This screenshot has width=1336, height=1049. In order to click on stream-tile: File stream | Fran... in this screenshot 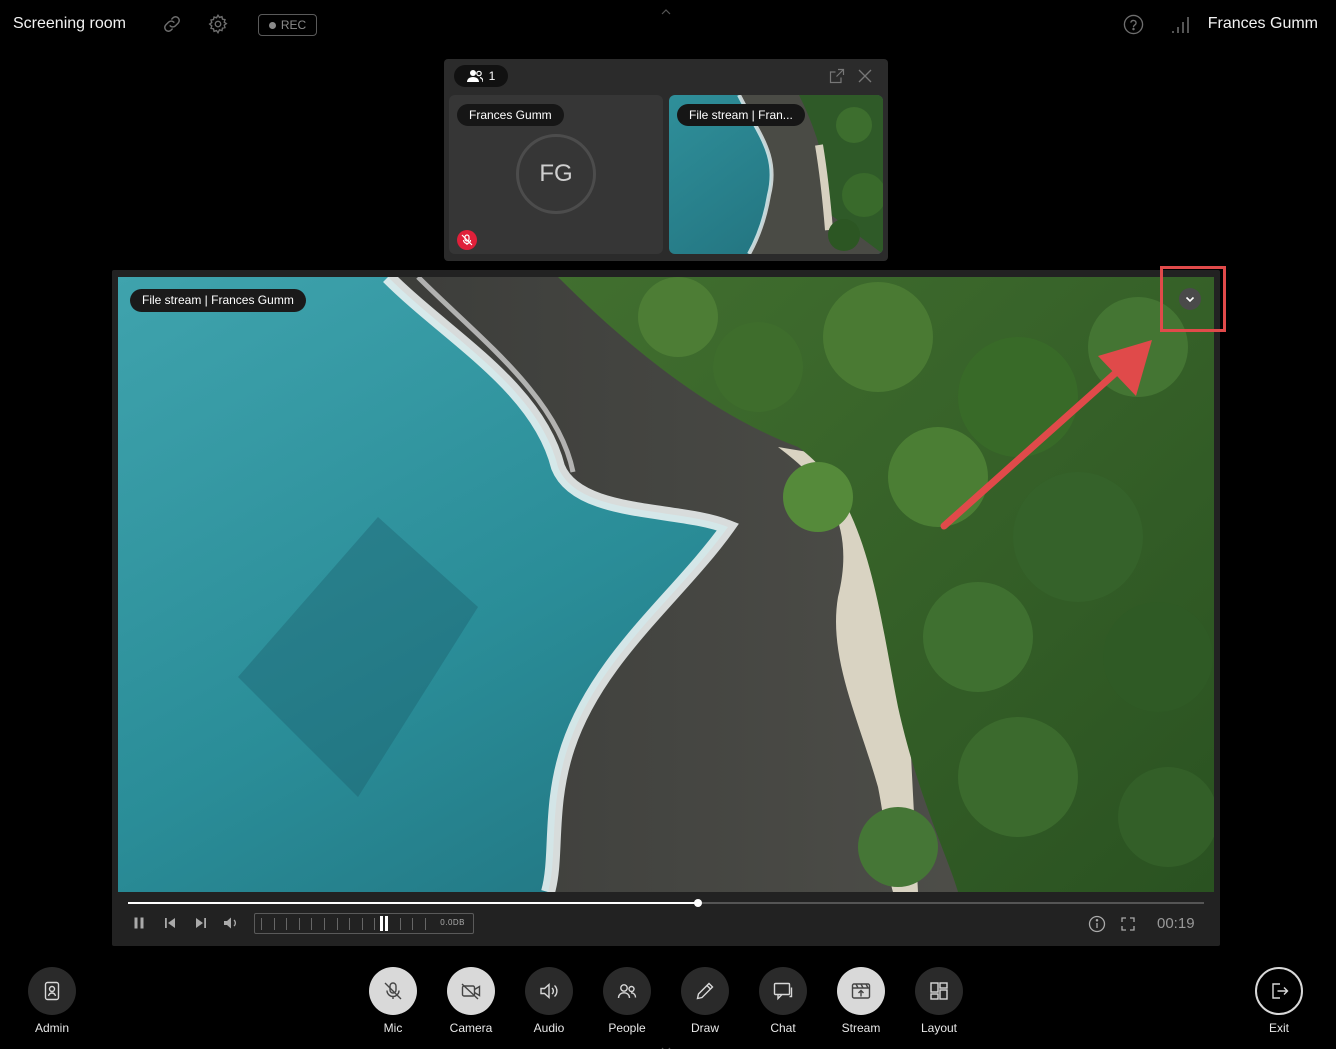, I will do `click(776, 174)`.